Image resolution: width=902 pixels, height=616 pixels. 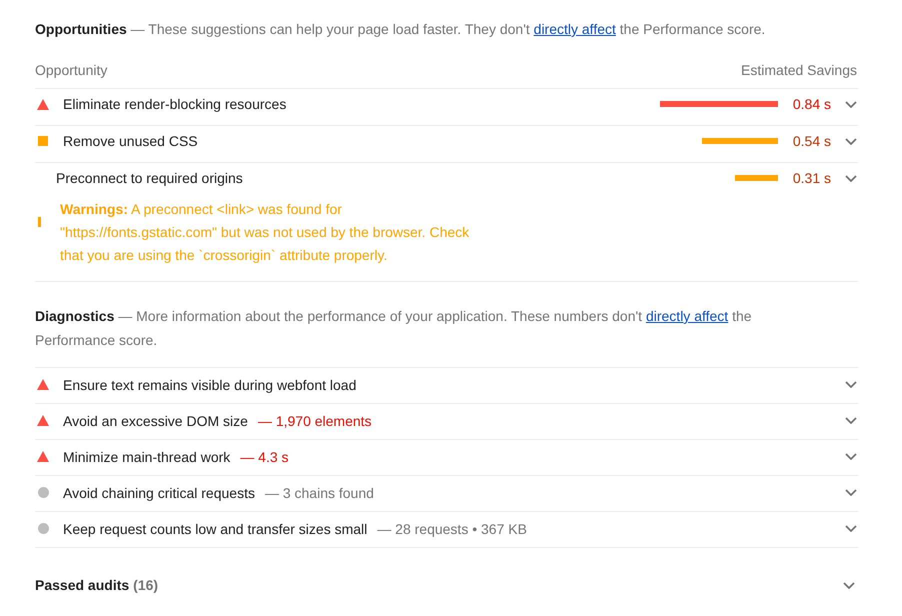 I want to click on audit-detail: — 28 requests • 367 KB, so click(x=452, y=529).